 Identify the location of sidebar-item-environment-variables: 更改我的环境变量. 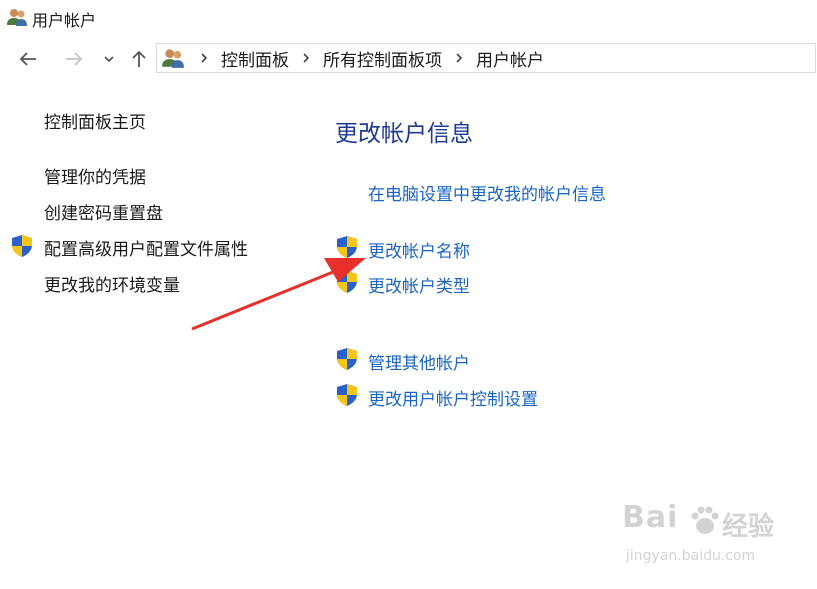
(112, 283).